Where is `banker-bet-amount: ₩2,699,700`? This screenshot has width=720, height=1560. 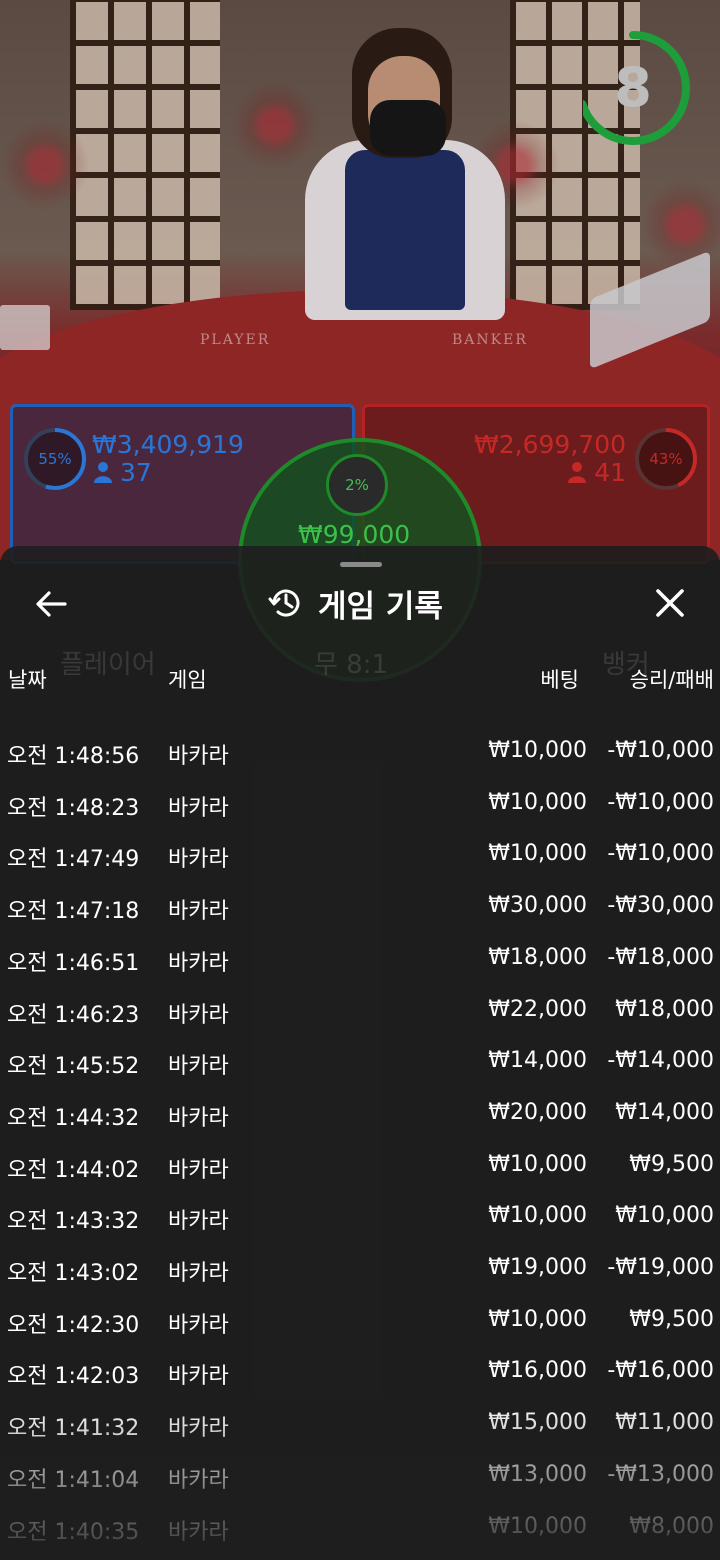 banker-bet-amount: ₩2,699,700 is located at coordinates (550, 444).